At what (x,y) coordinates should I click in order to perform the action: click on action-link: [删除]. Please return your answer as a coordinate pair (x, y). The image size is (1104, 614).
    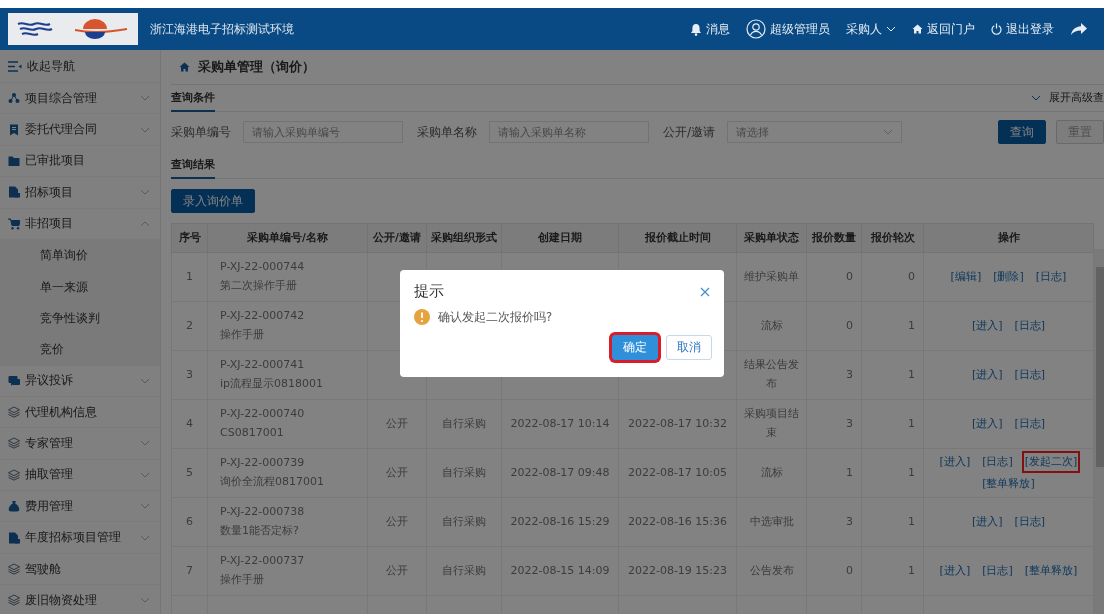
    Looking at the image, I should click on (1008, 277).